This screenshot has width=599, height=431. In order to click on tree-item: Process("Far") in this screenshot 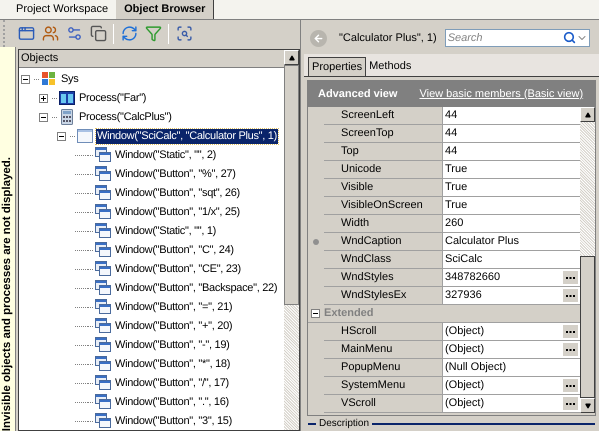, I will do `click(113, 98)`.